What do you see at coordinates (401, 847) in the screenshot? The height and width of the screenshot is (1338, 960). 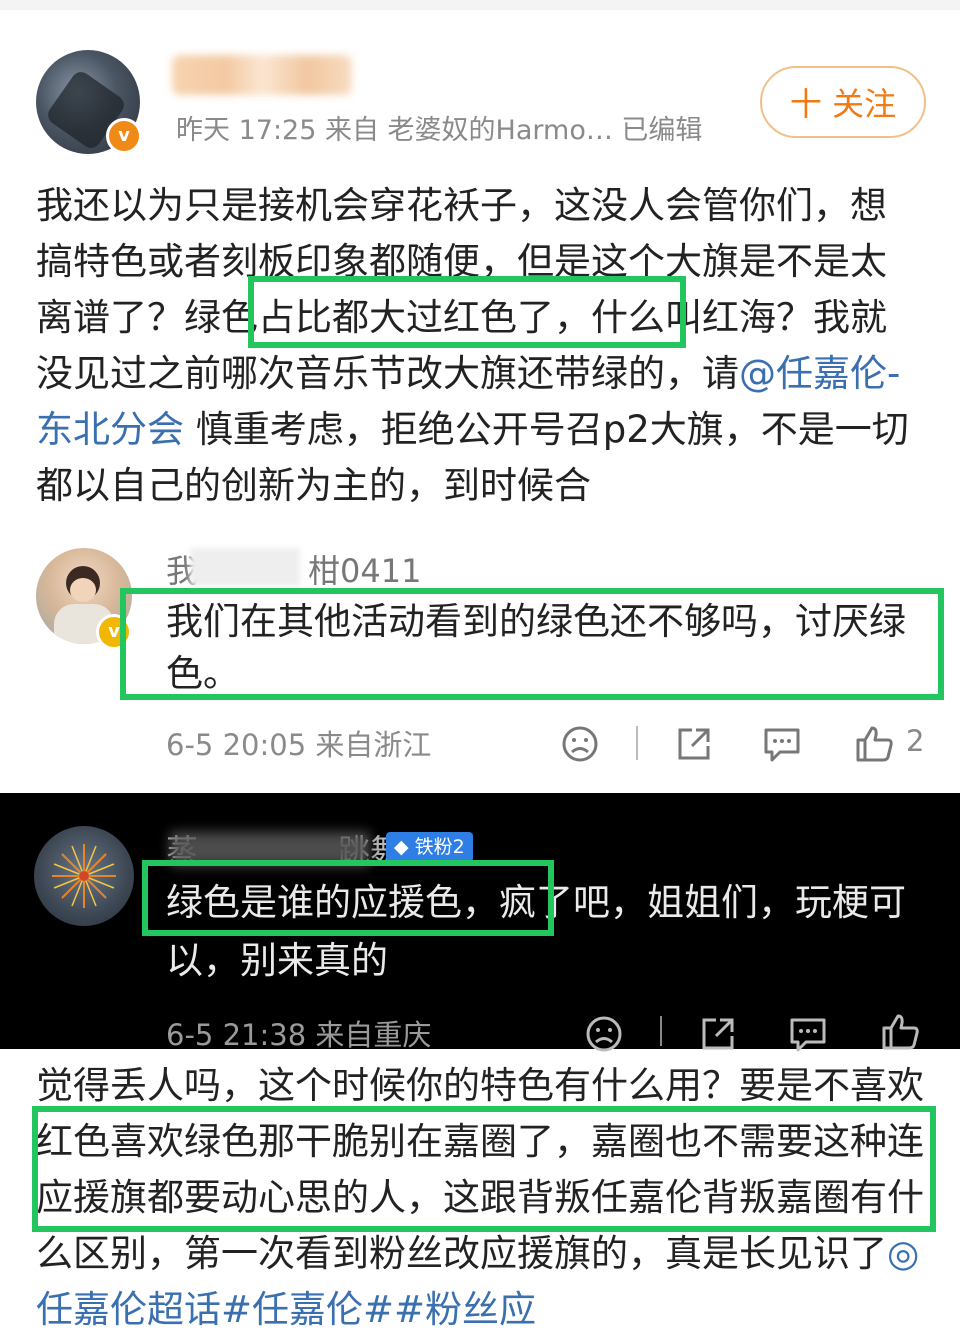 I see `diamond-icon: ◆` at bounding box center [401, 847].